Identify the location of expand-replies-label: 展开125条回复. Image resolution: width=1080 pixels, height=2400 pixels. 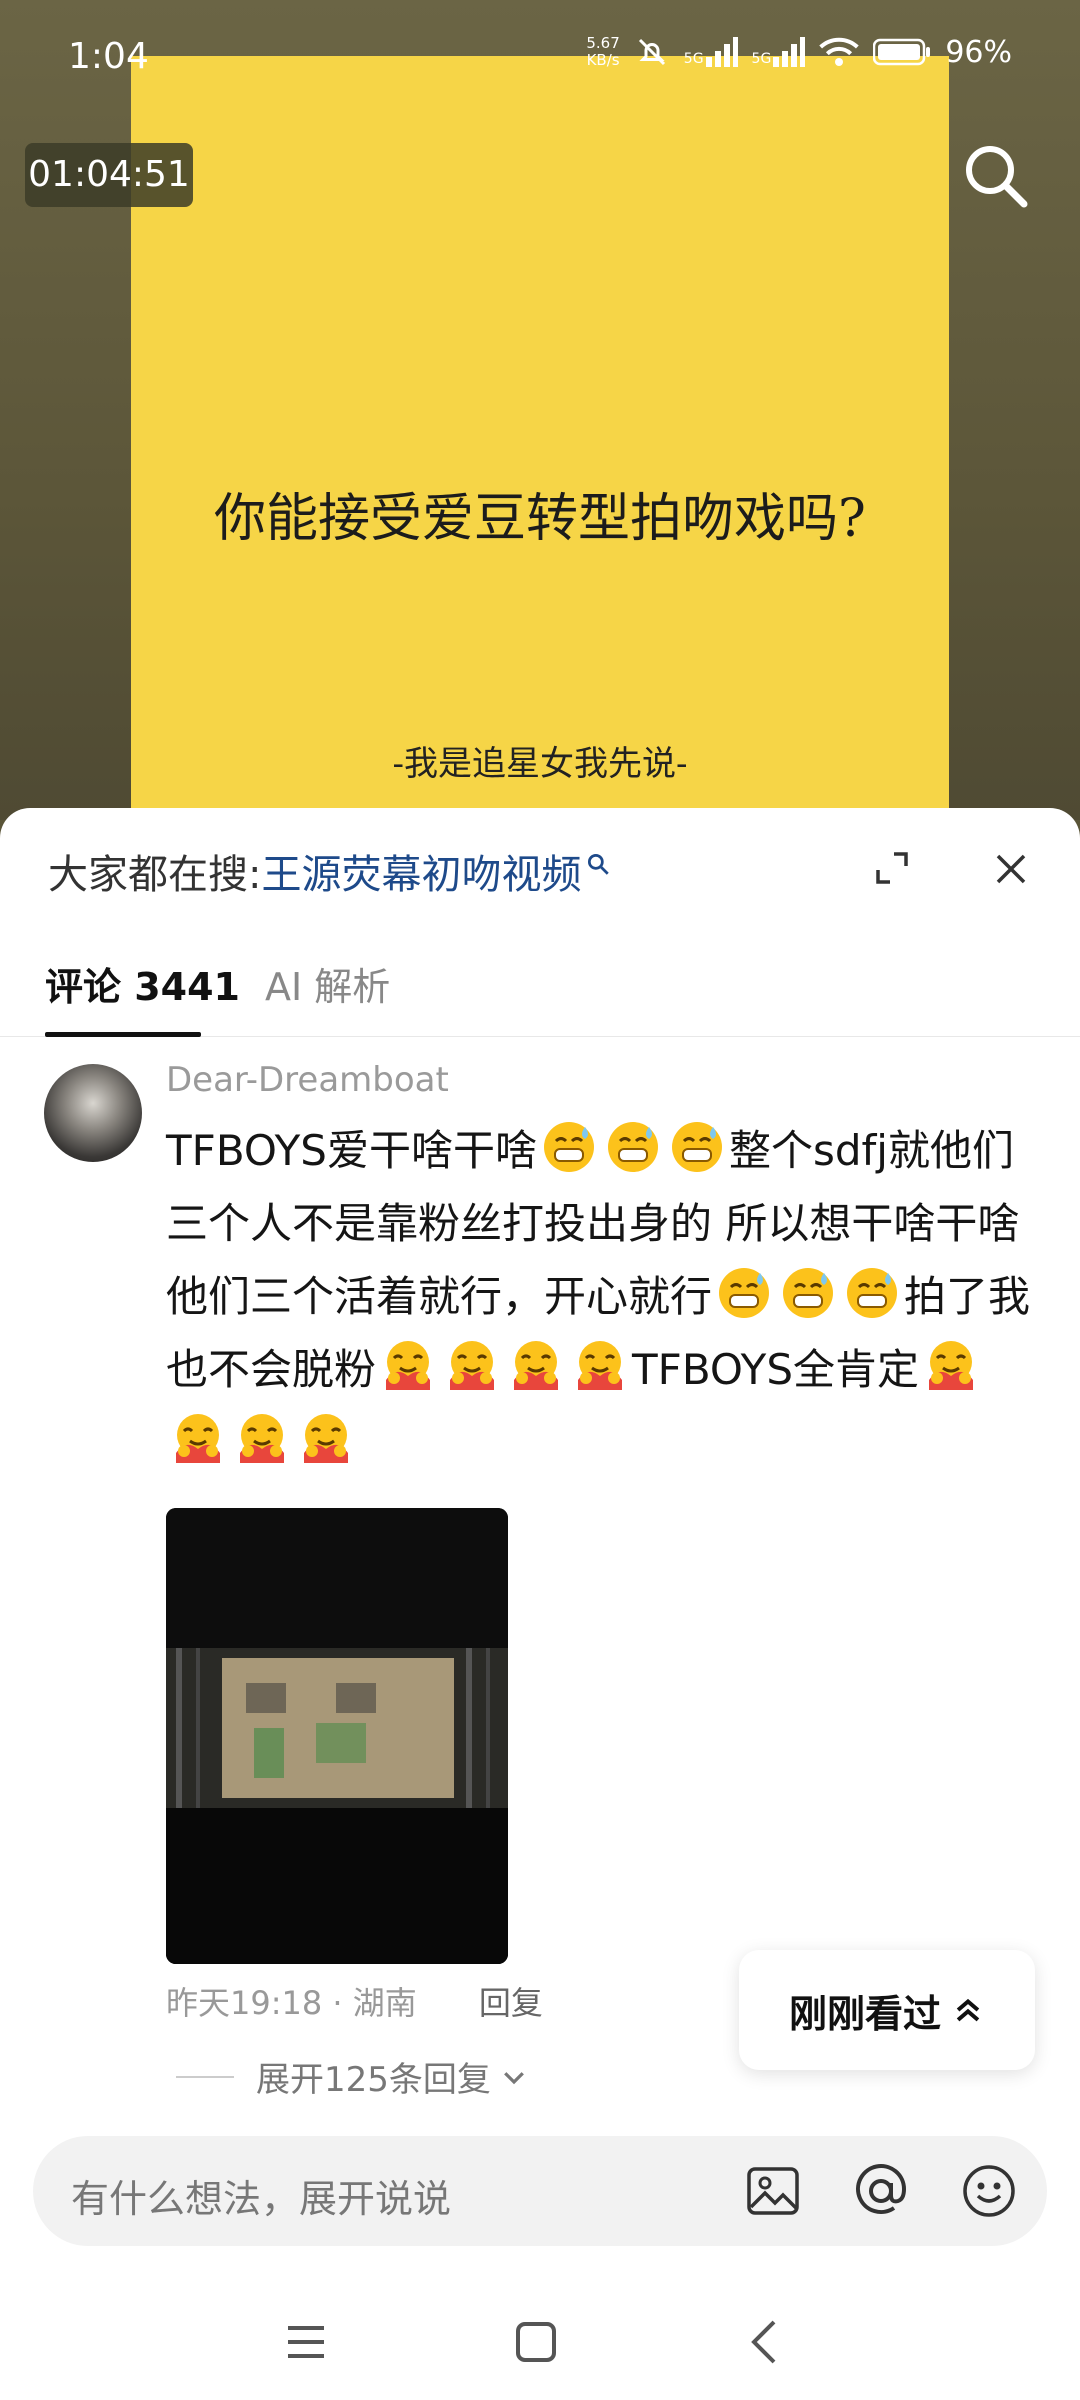
(373, 2080).